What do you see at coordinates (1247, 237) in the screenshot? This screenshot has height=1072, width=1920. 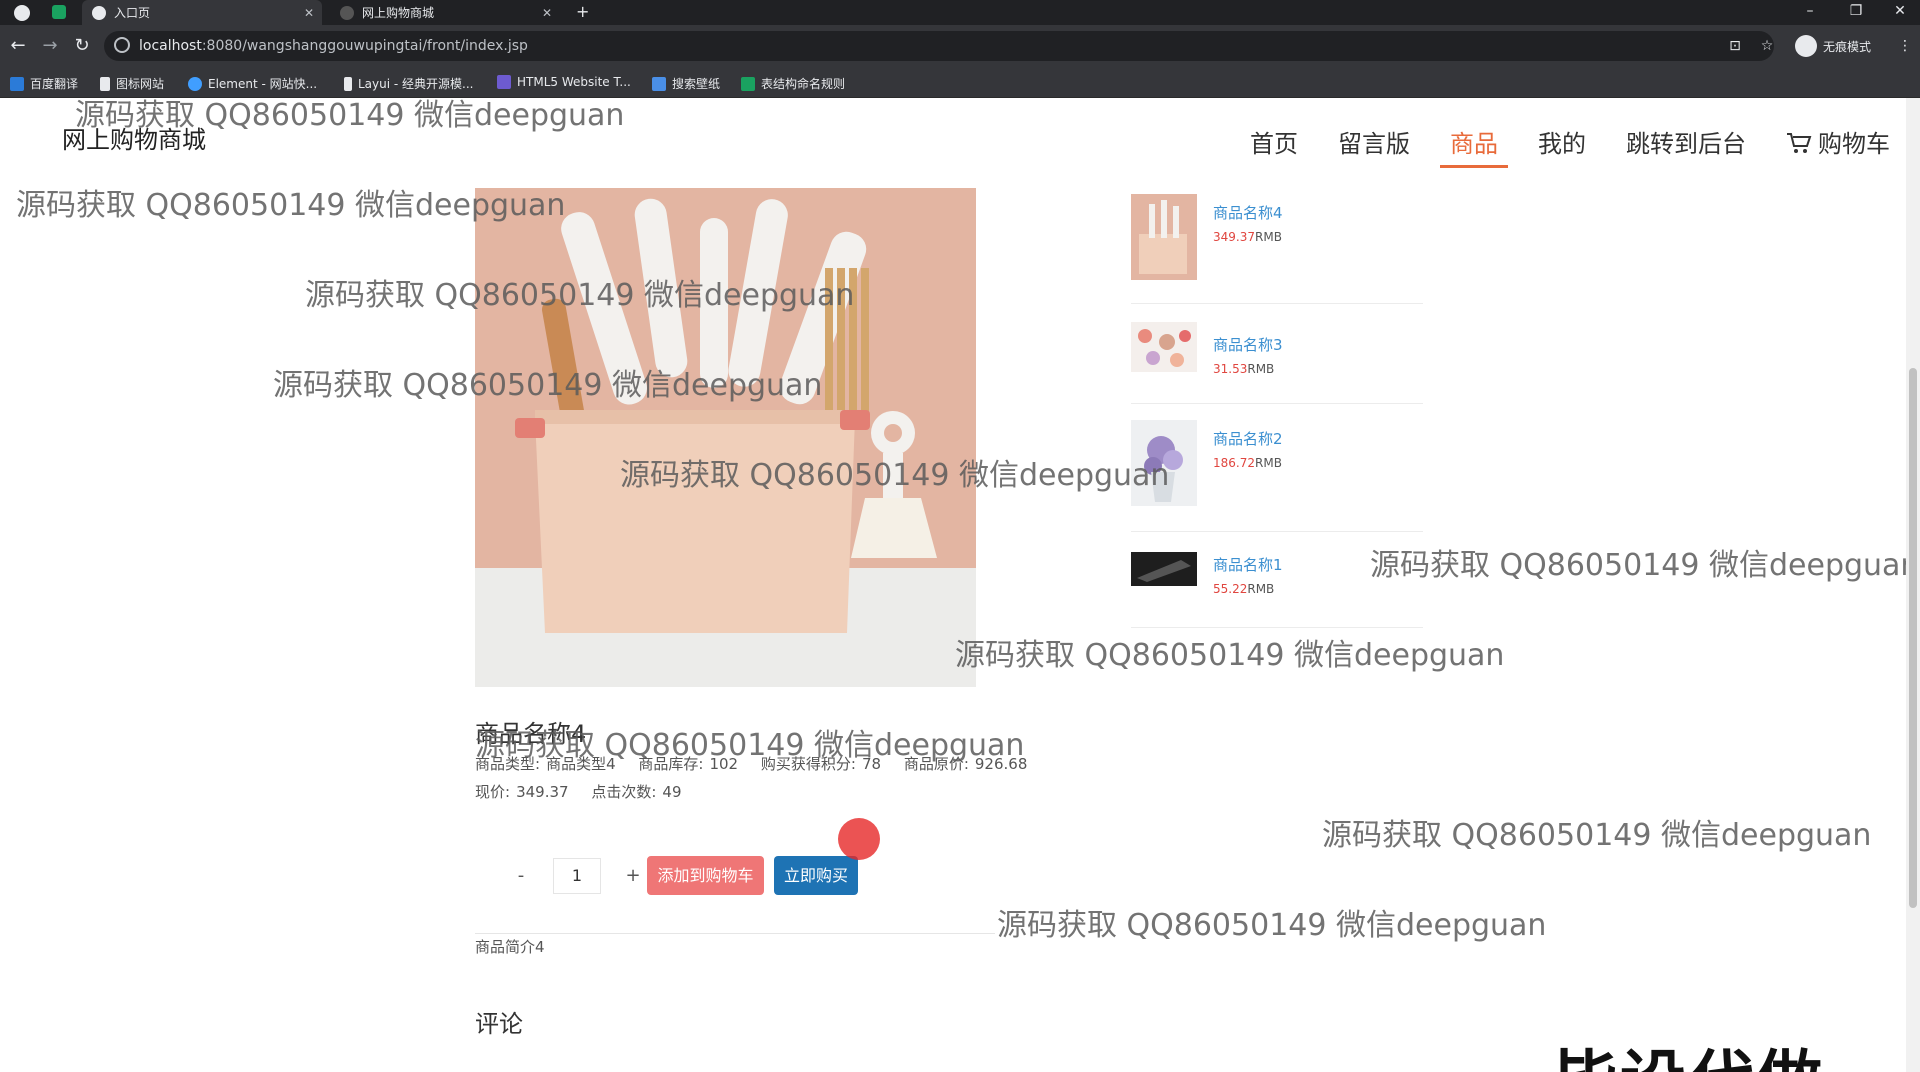 I see `sidebar-product-price: 349.37RMB` at bounding box center [1247, 237].